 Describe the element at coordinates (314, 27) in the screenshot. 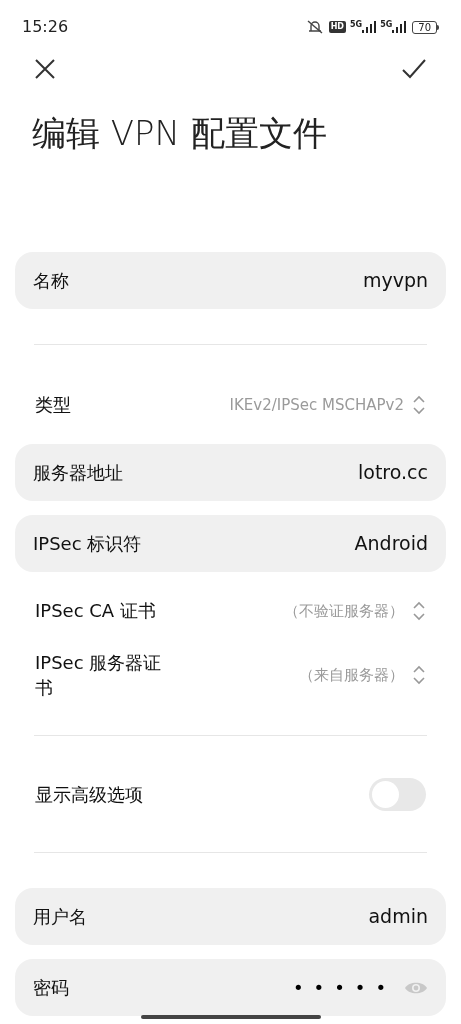

I see `bell-muted-icon` at that location.